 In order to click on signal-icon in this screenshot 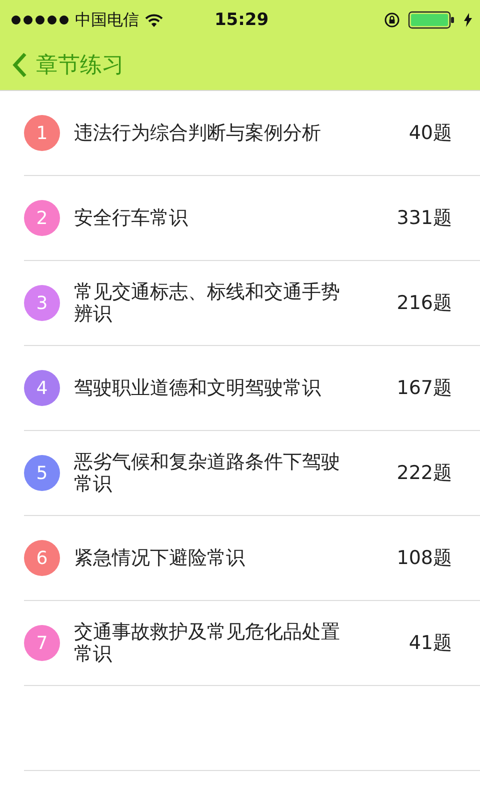, I will do `click(40, 20)`.